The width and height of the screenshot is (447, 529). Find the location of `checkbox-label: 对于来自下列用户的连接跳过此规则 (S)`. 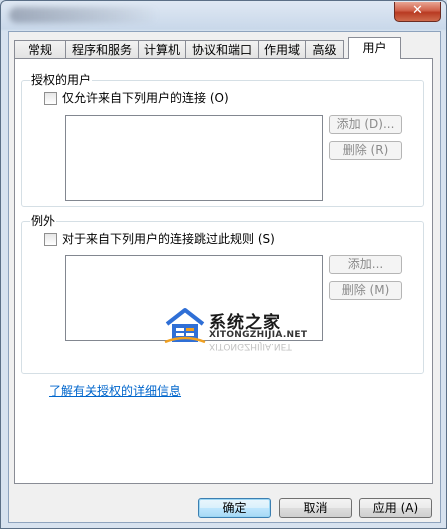

checkbox-label: 对于来自下列用户的连接跳过此规则 (S) is located at coordinates (168, 239).